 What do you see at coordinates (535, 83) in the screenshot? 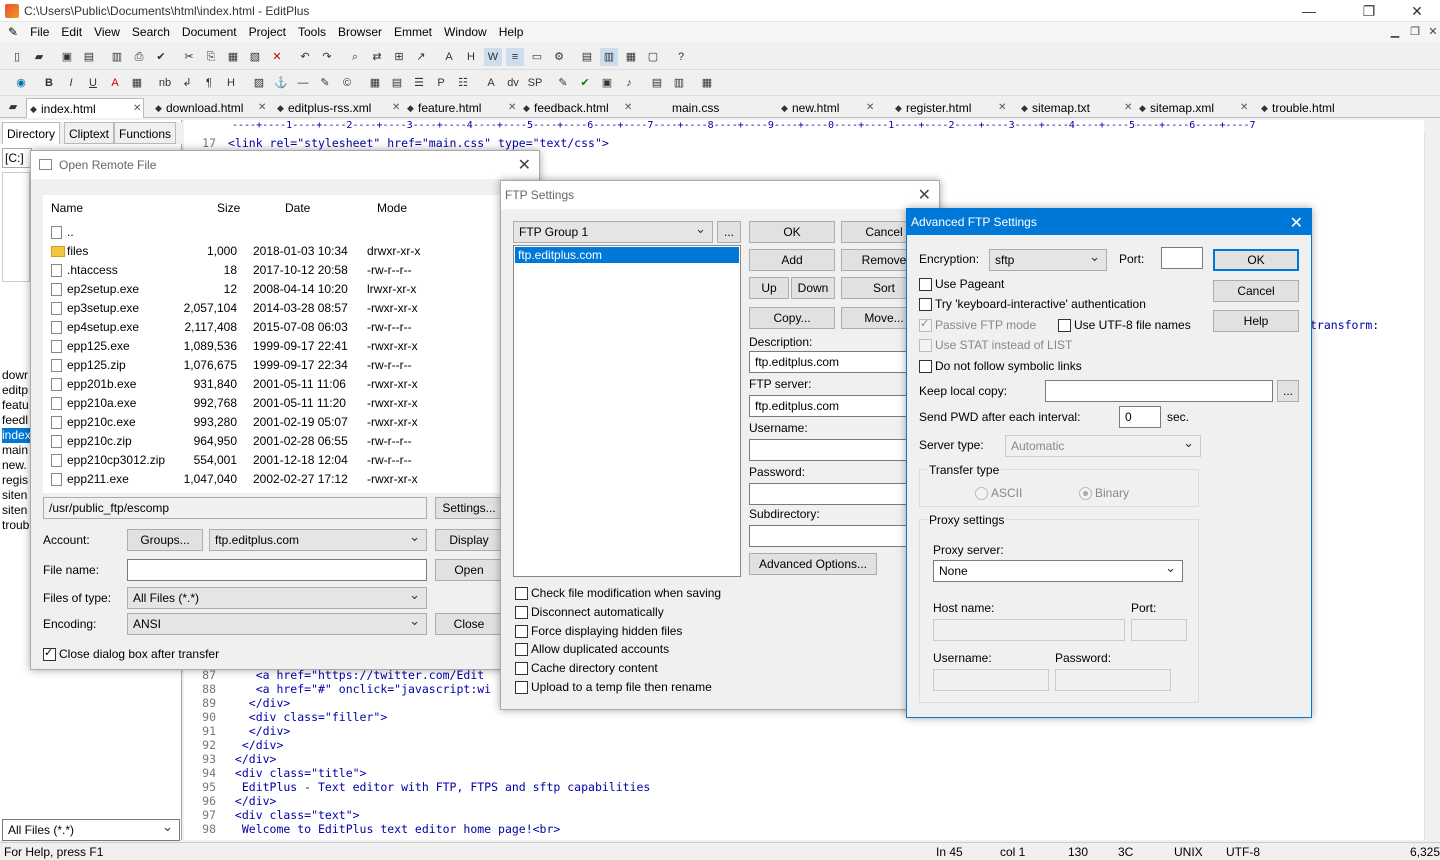
I see `span-icon: SP` at bounding box center [535, 83].